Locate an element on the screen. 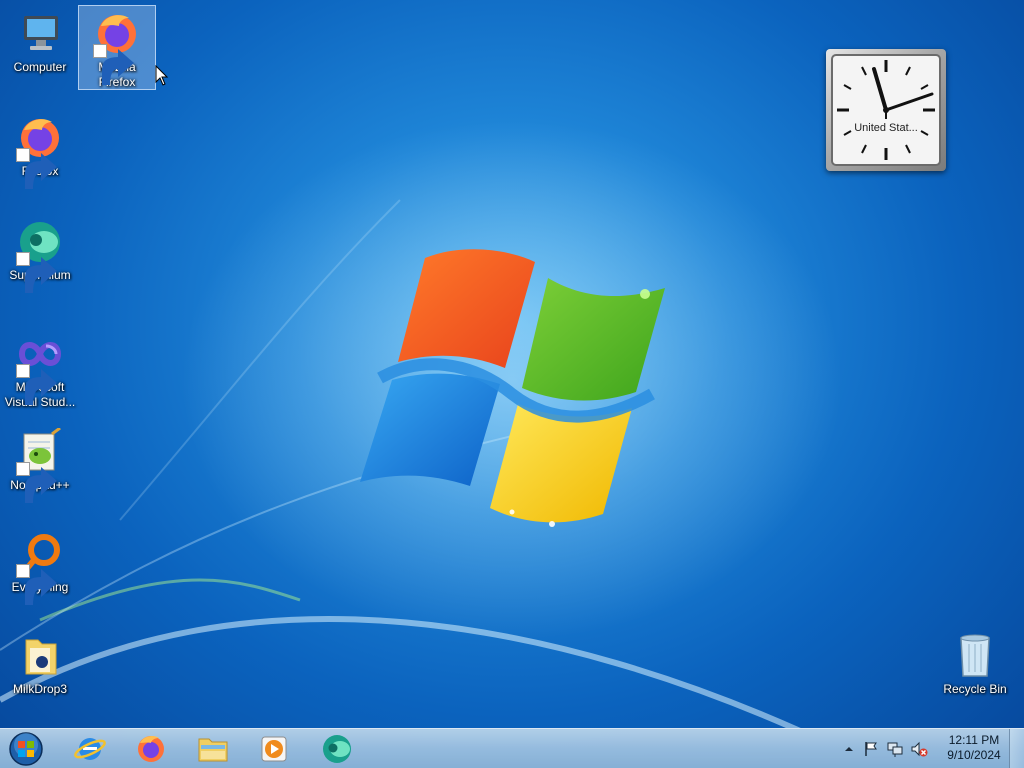 The image size is (1024, 768). desktop-icon-mozilla-firefox: Mozilla Firefox is located at coordinates (117, 47).